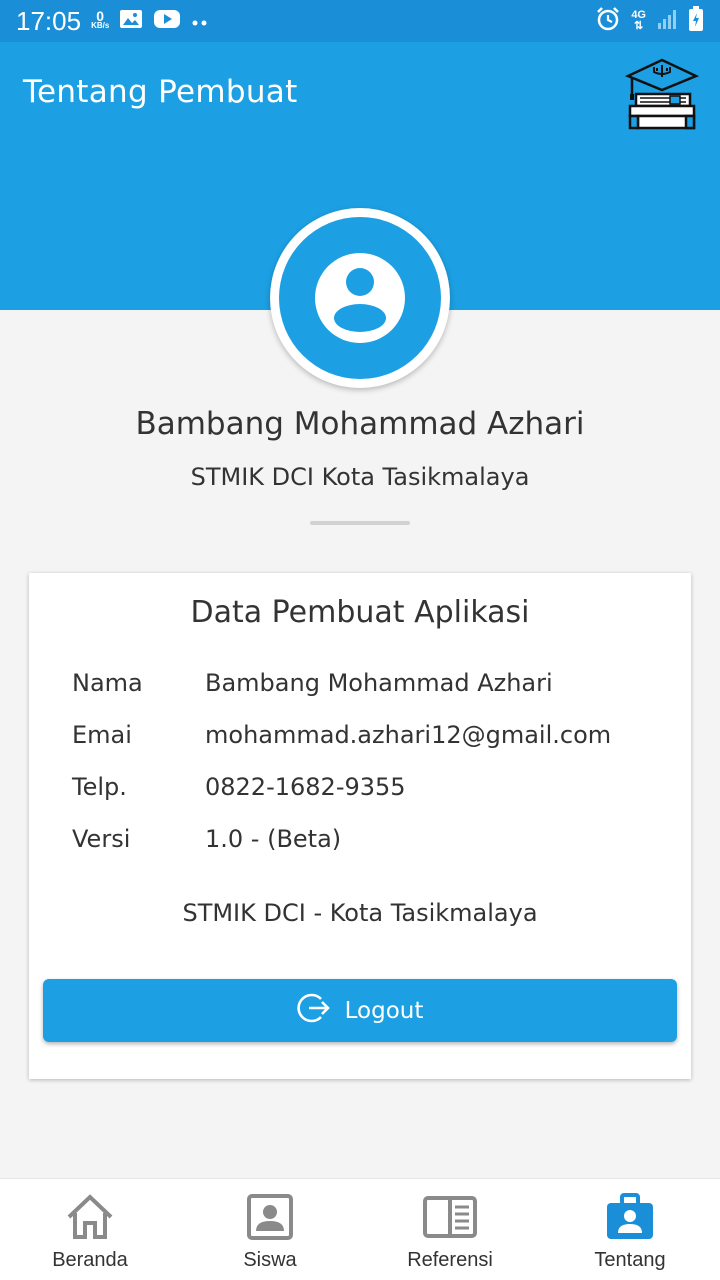  What do you see at coordinates (360, 424) in the screenshot?
I see `profile-name: Bambang Mohammad Azhari` at bounding box center [360, 424].